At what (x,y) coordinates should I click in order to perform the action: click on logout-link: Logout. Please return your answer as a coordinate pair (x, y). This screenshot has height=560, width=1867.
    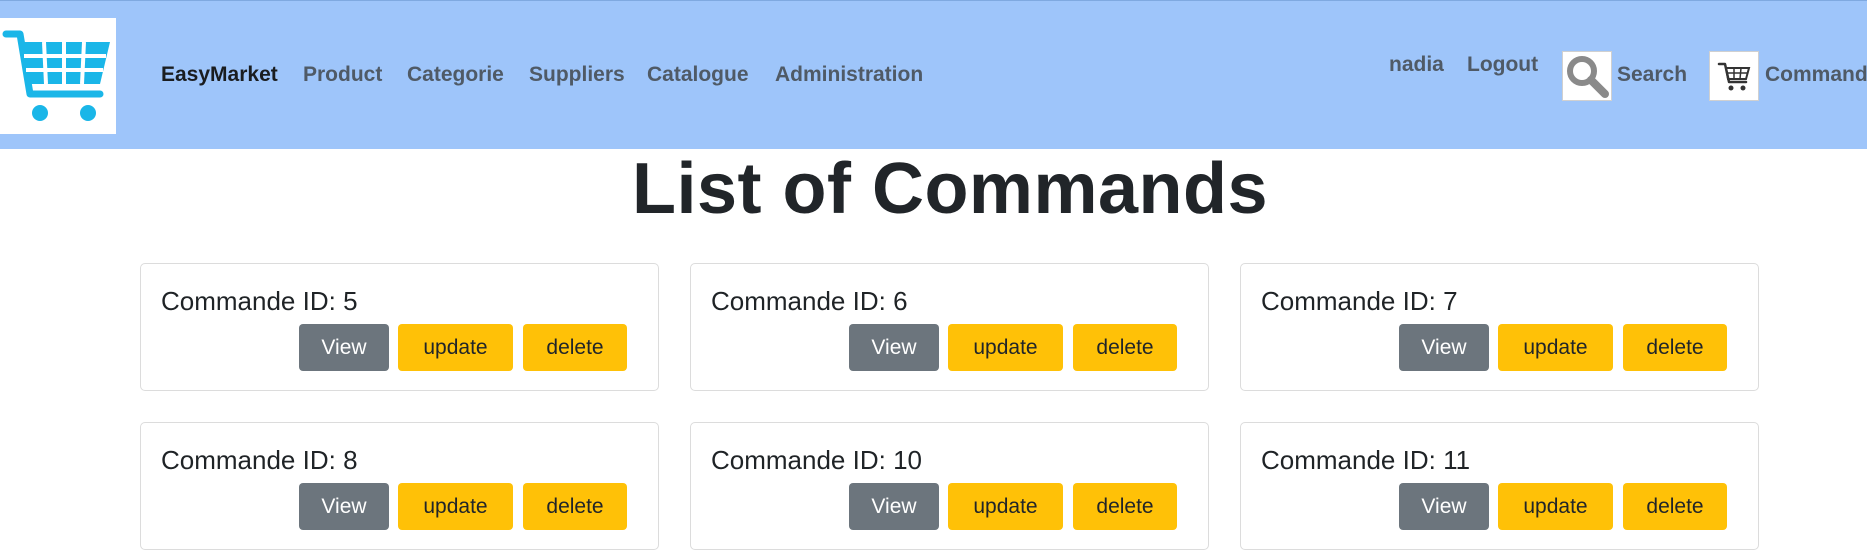
    Looking at the image, I should click on (1502, 65).